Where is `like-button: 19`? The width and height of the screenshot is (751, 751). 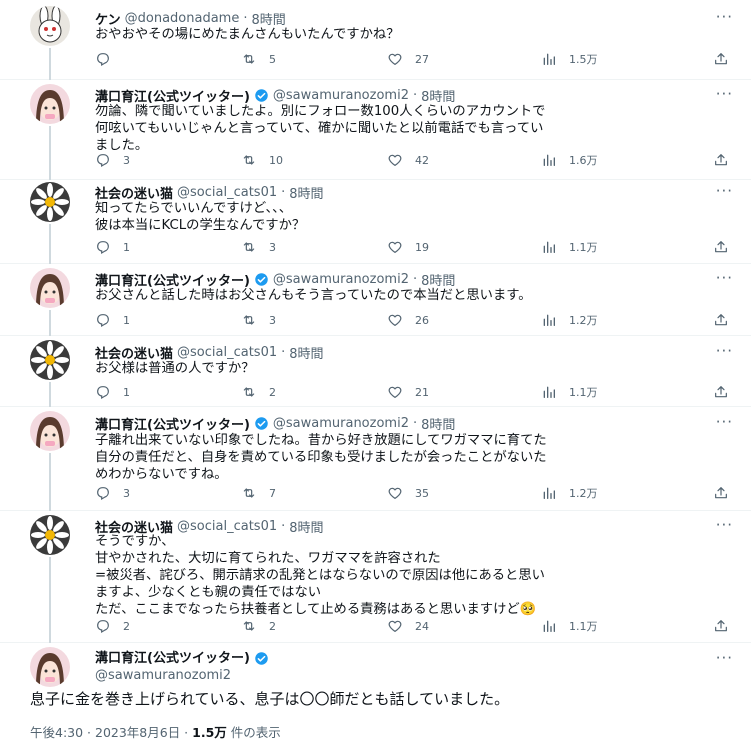 like-button: 19 is located at coordinates (408, 247).